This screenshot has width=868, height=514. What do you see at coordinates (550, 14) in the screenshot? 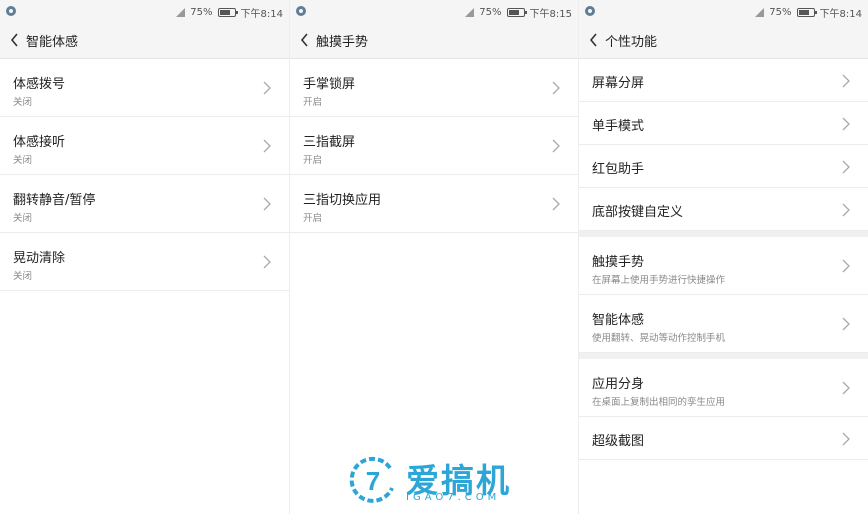
I see `clock: 下午8:15` at bounding box center [550, 14].